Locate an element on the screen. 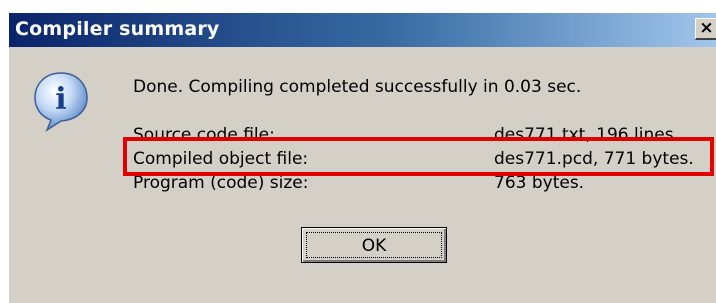 This screenshot has height=303, width=716. ok-button-label: OK is located at coordinates (374, 246).